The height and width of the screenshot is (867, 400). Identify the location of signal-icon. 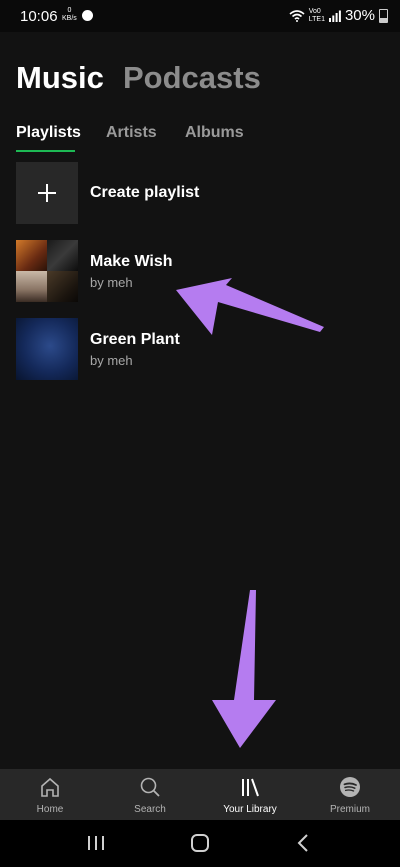
(334, 16).